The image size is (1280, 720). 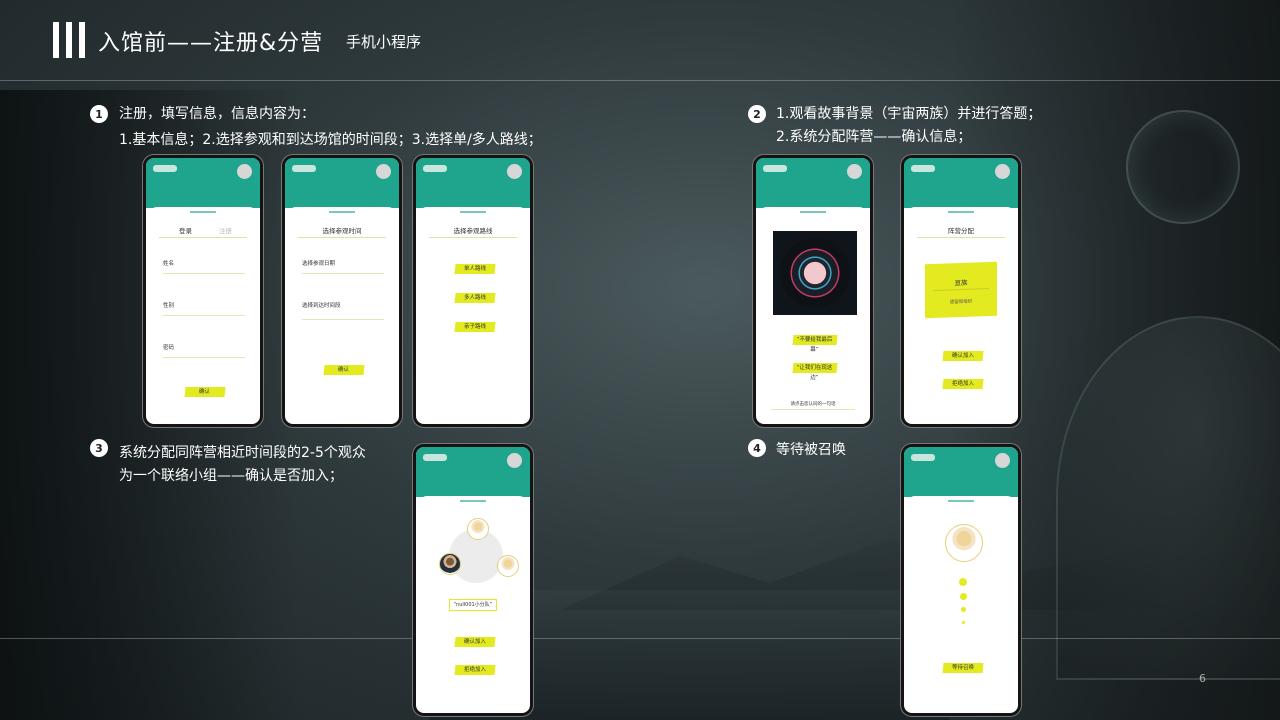 What do you see at coordinates (231, 476) in the screenshot?
I see `step-3-line-2: 为一个联络小组——确认是否加入；` at bounding box center [231, 476].